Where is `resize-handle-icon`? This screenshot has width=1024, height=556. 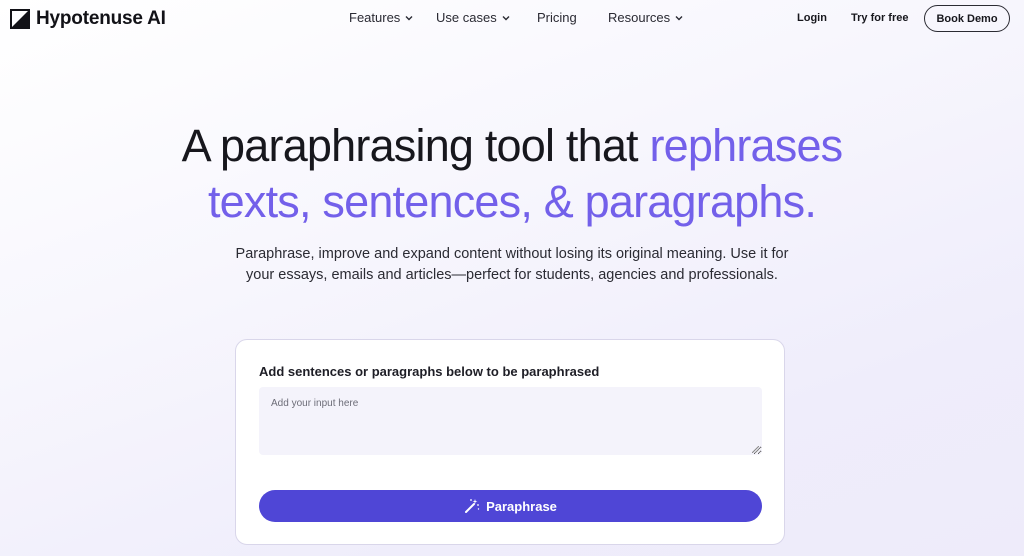 resize-handle-icon is located at coordinates (755, 449).